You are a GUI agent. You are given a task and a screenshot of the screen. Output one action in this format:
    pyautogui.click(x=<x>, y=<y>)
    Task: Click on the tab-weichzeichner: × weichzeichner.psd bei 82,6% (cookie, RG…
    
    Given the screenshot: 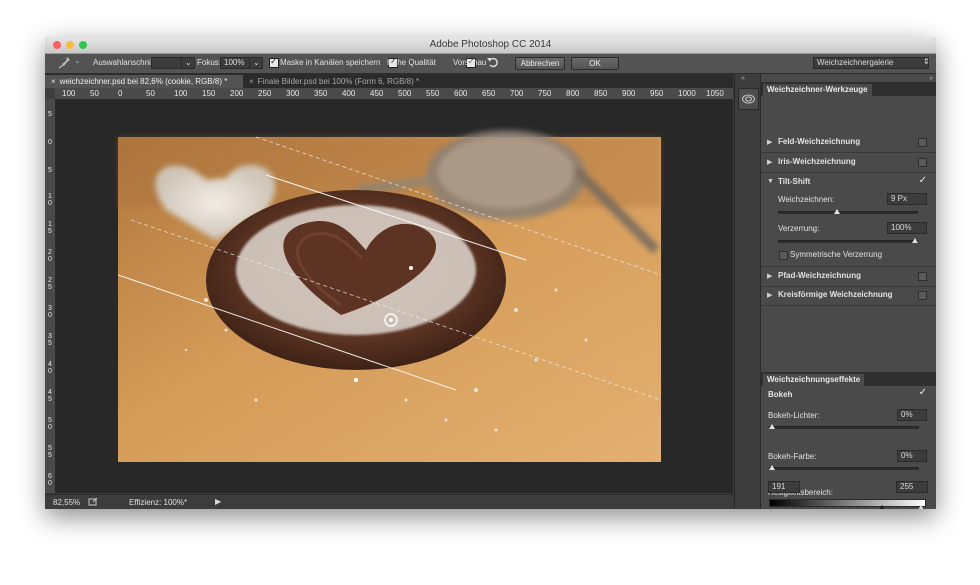 What is the action you would take?
    pyautogui.click(x=146, y=81)
    